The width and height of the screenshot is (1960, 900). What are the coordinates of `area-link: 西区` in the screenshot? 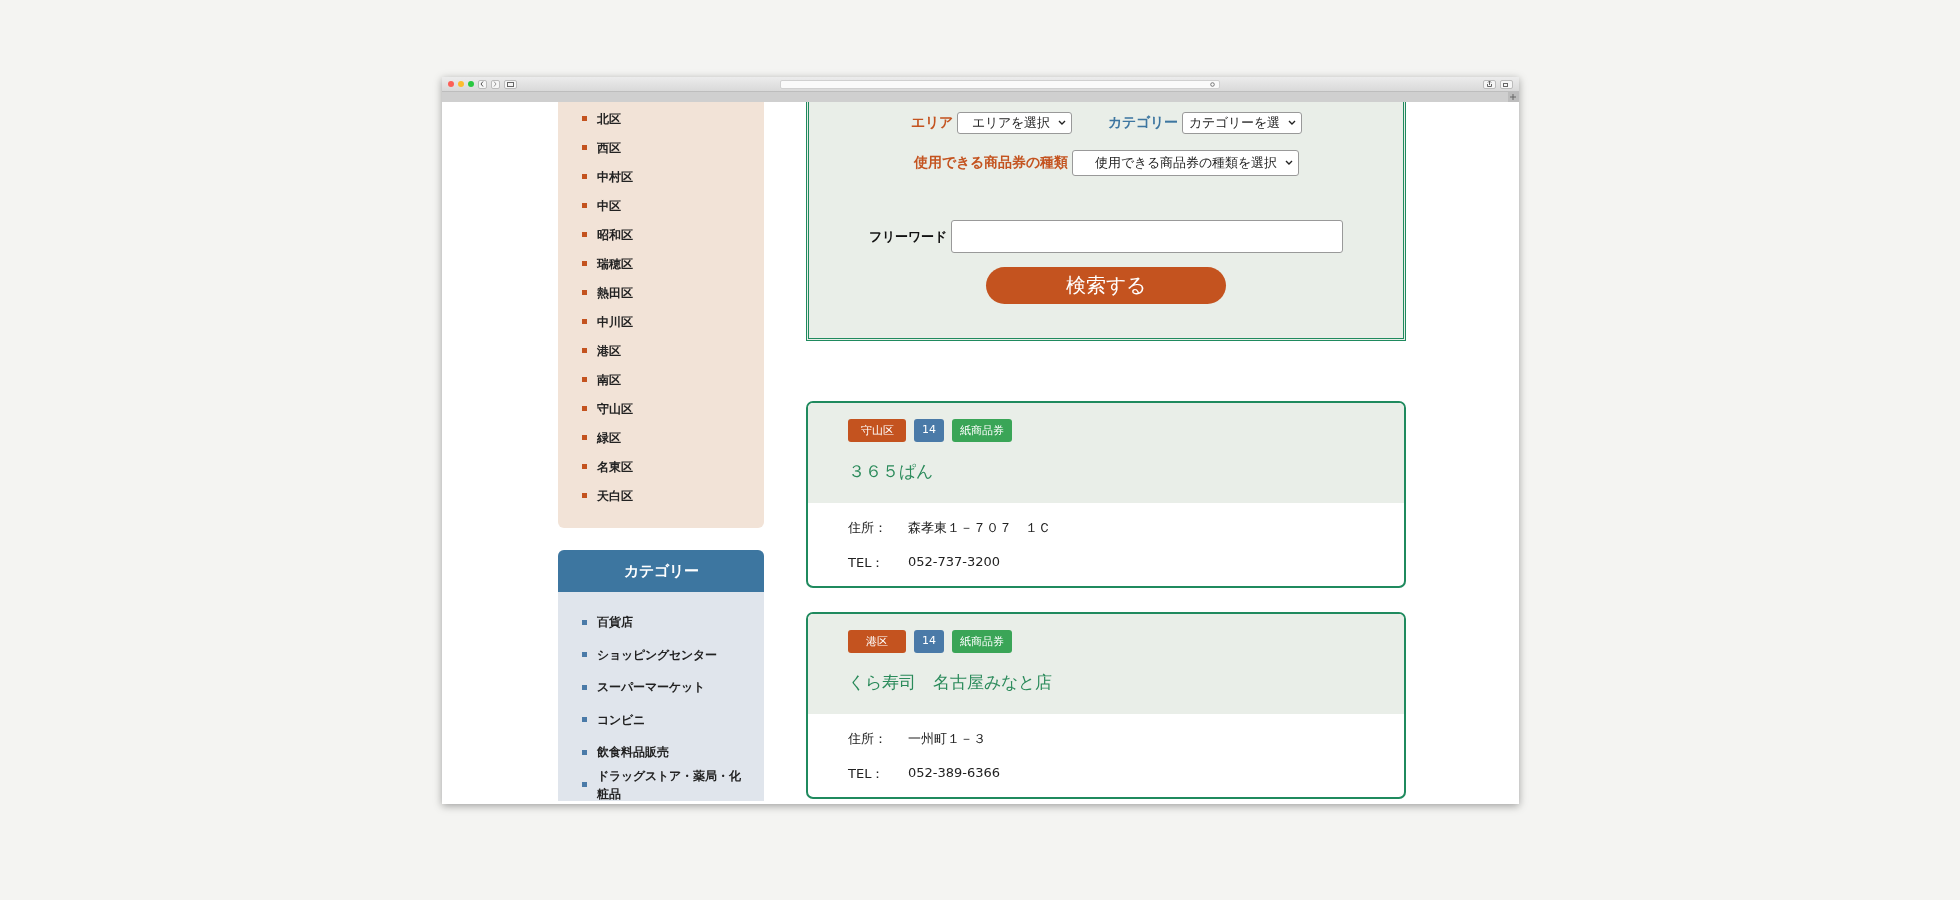 It's located at (609, 147).